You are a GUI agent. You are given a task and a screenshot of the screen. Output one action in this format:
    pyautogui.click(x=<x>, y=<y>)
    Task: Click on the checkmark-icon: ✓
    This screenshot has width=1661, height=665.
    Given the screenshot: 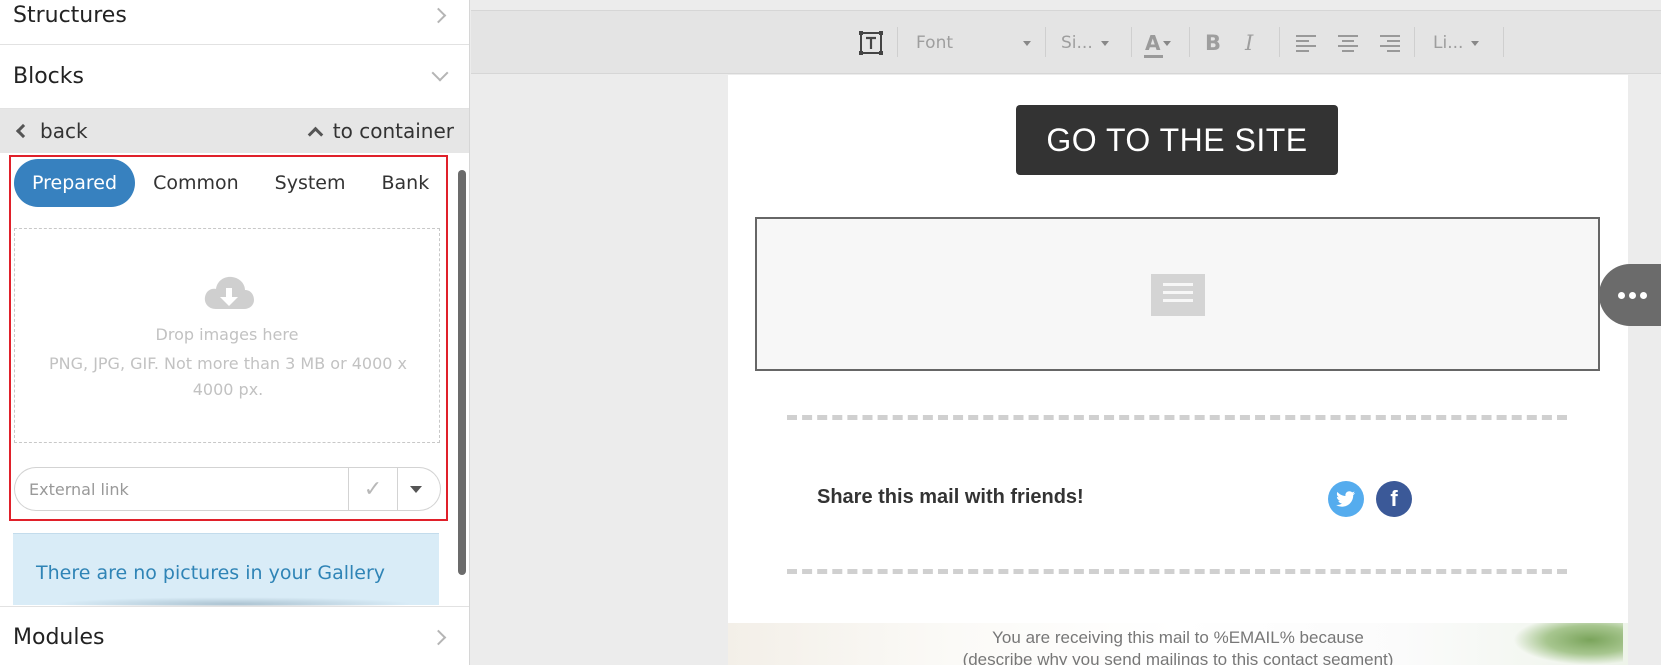 What is the action you would take?
    pyautogui.click(x=373, y=488)
    